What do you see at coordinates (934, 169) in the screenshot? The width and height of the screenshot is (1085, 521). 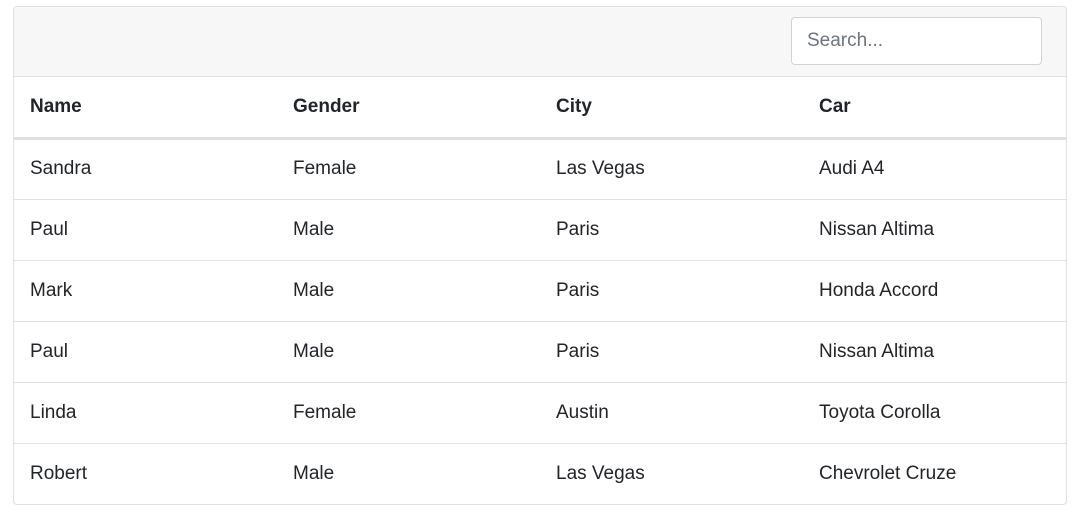 I see `cell-car: Audi A4` at bounding box center [934, 169].